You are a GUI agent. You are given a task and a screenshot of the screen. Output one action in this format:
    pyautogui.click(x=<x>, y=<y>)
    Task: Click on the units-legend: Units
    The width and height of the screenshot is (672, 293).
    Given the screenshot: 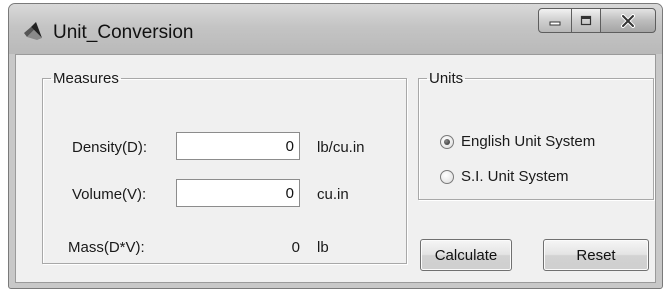 What is the action you would take?
    pyautogui.click(x=446, y=78)
    